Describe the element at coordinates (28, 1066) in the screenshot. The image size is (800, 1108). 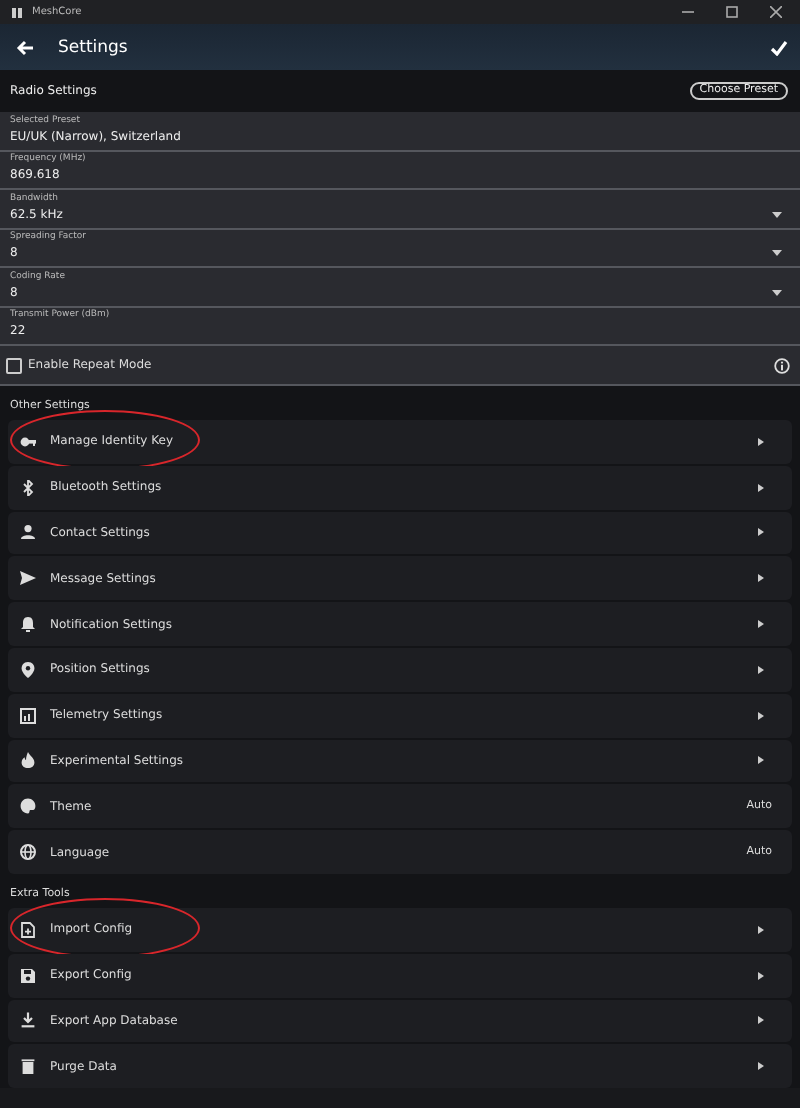
I see `trash-icon` at that location.